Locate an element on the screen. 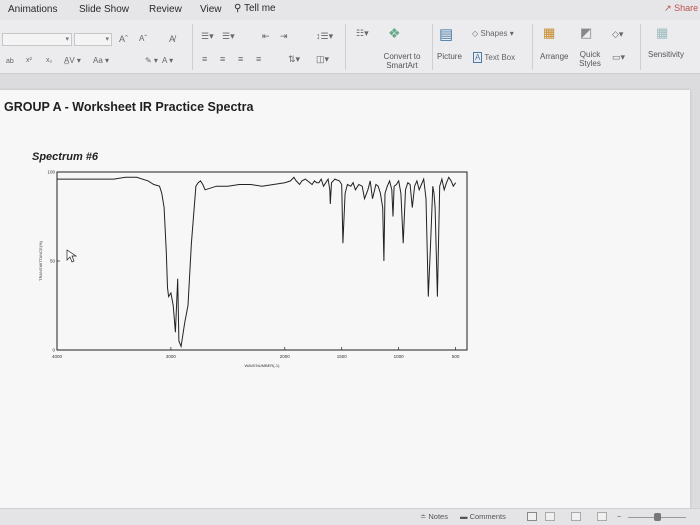  y-tick-label: 0 is located at coordinates (53, 350).